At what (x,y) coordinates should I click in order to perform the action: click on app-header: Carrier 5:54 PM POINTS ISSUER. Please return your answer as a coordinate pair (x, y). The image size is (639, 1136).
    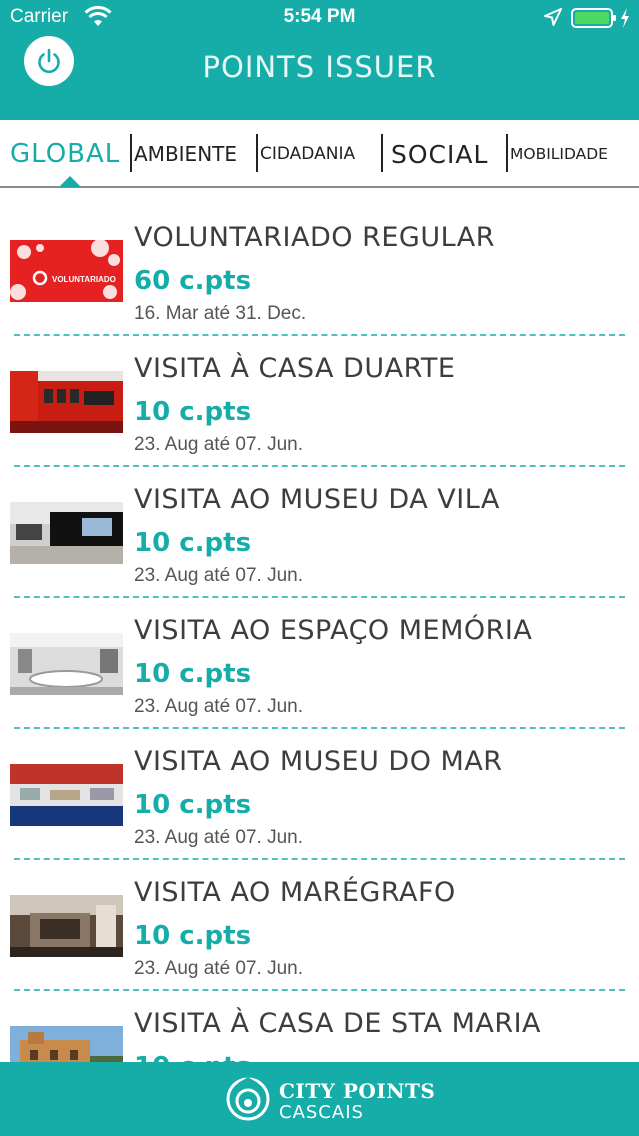
    Looking at the image, I should click on (319, 60).